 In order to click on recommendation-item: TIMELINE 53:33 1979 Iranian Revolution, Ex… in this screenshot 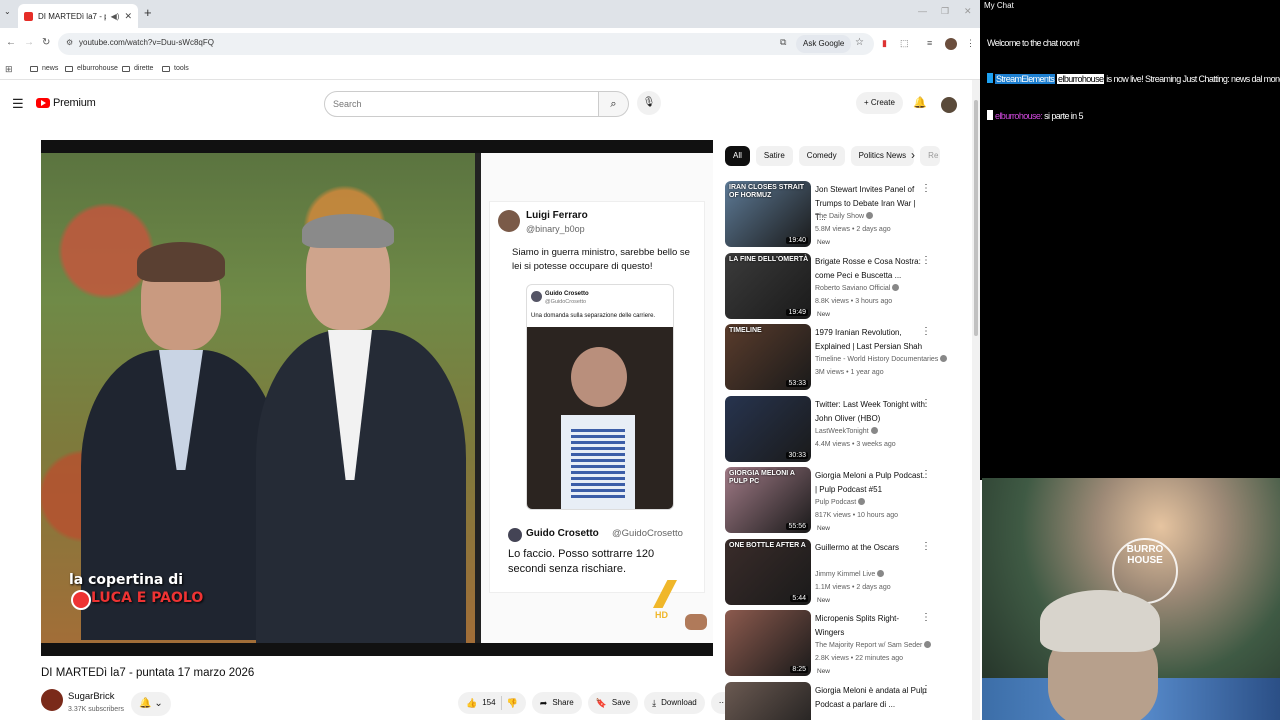, I will do `click(845, 357)`.